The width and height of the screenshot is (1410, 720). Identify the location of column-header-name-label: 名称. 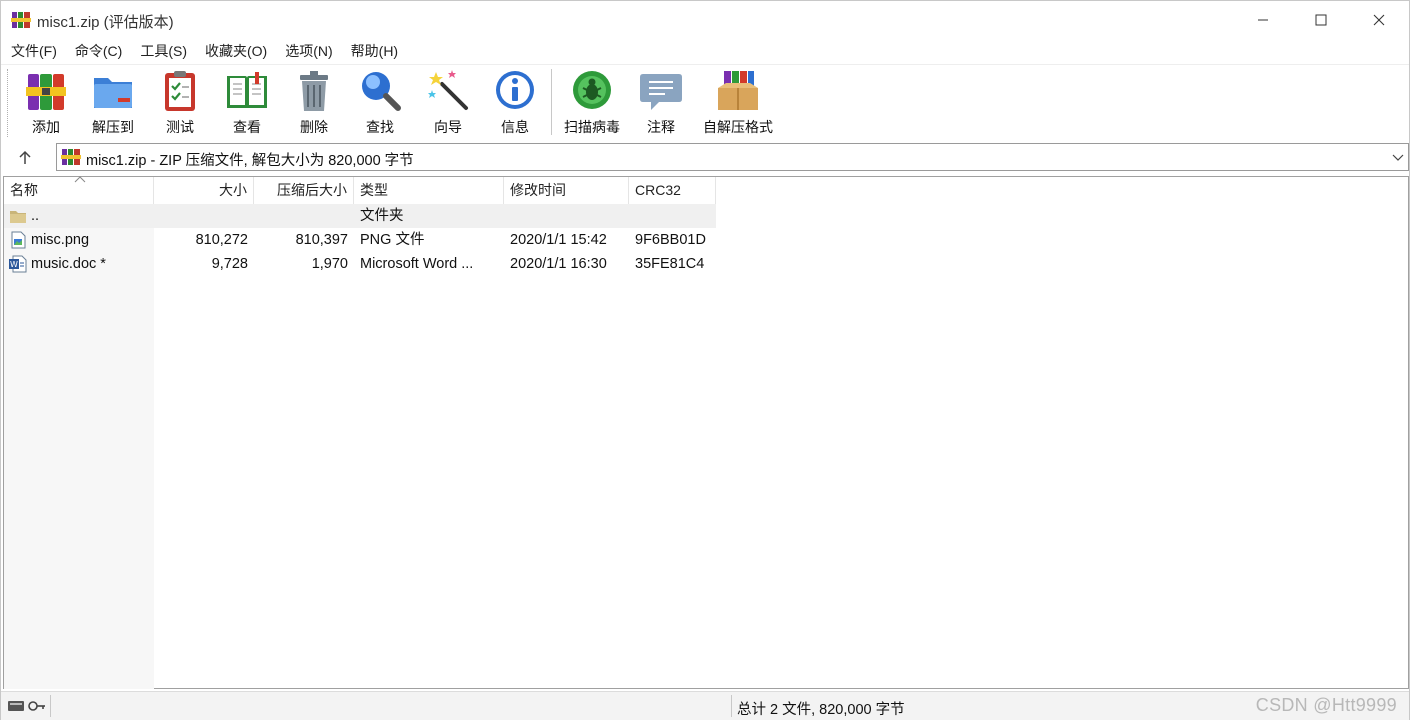
(24, 190).